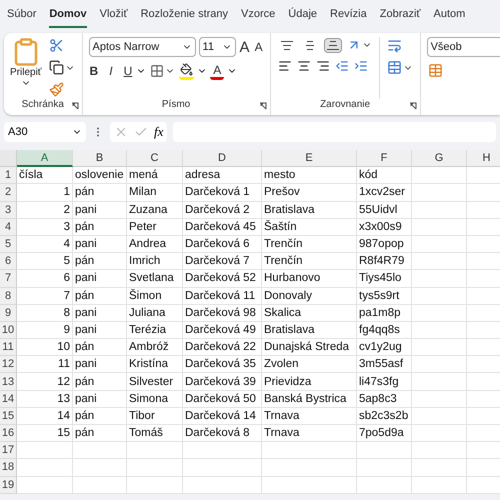 The image size is (500, 500). I want to click on insert-function-button: fx, so click(159, 132).